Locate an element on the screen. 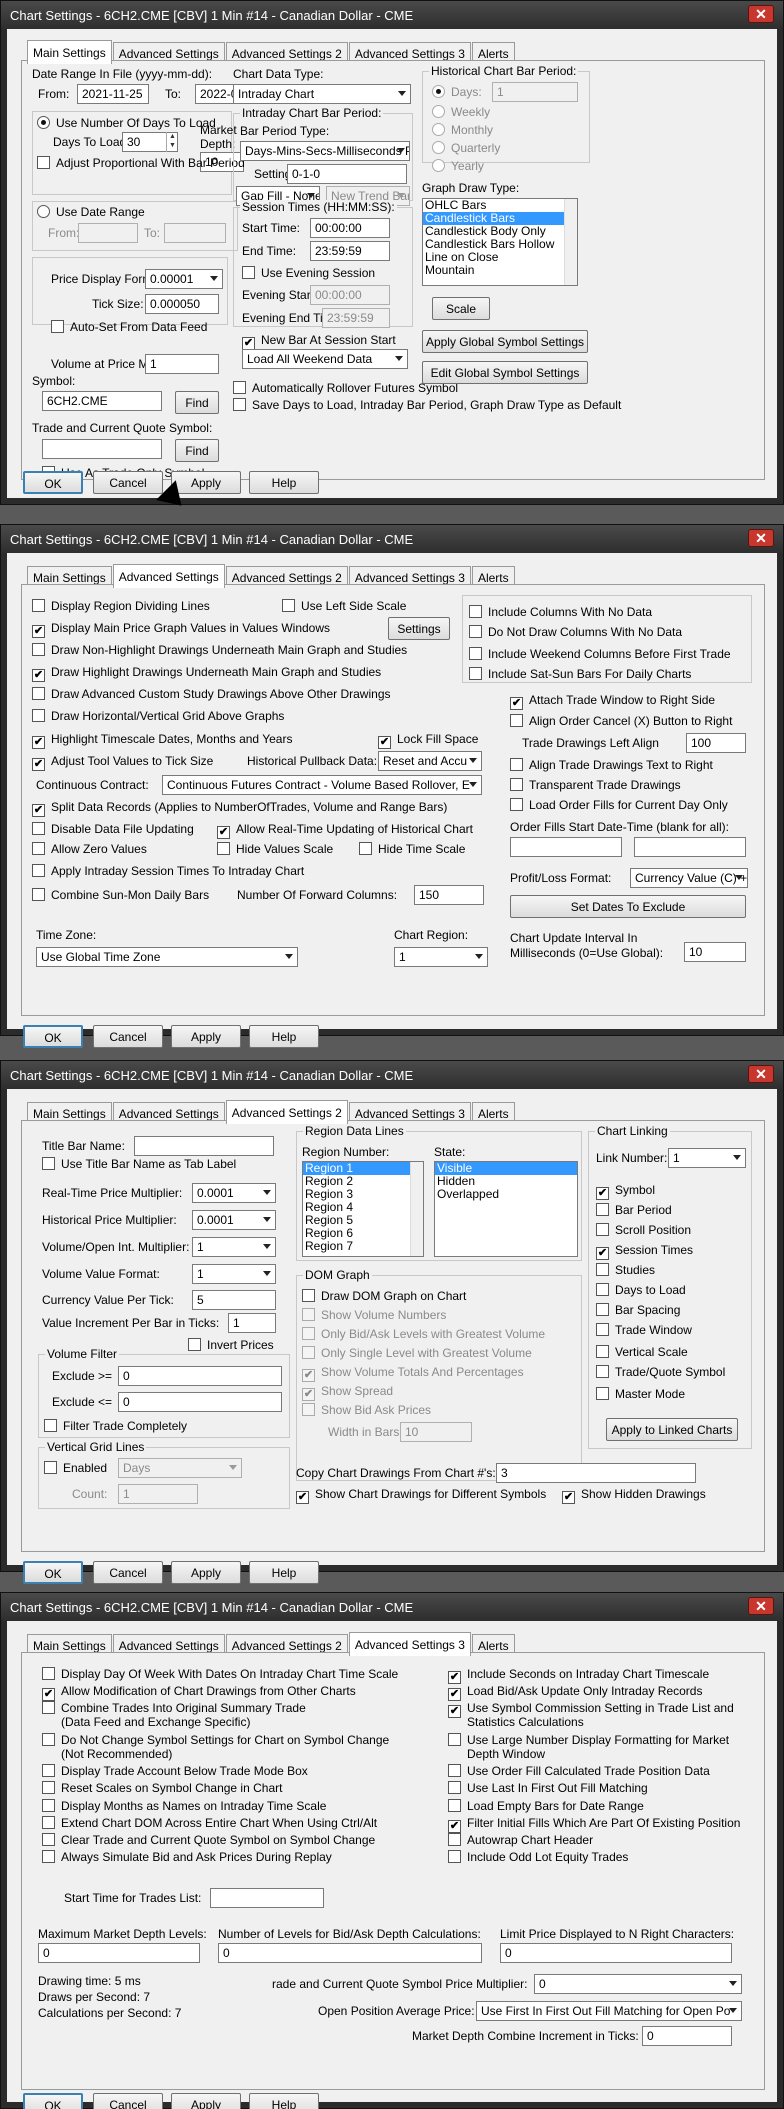  currency-per-tick-input: 5 is located at coordinates (234, 1300).